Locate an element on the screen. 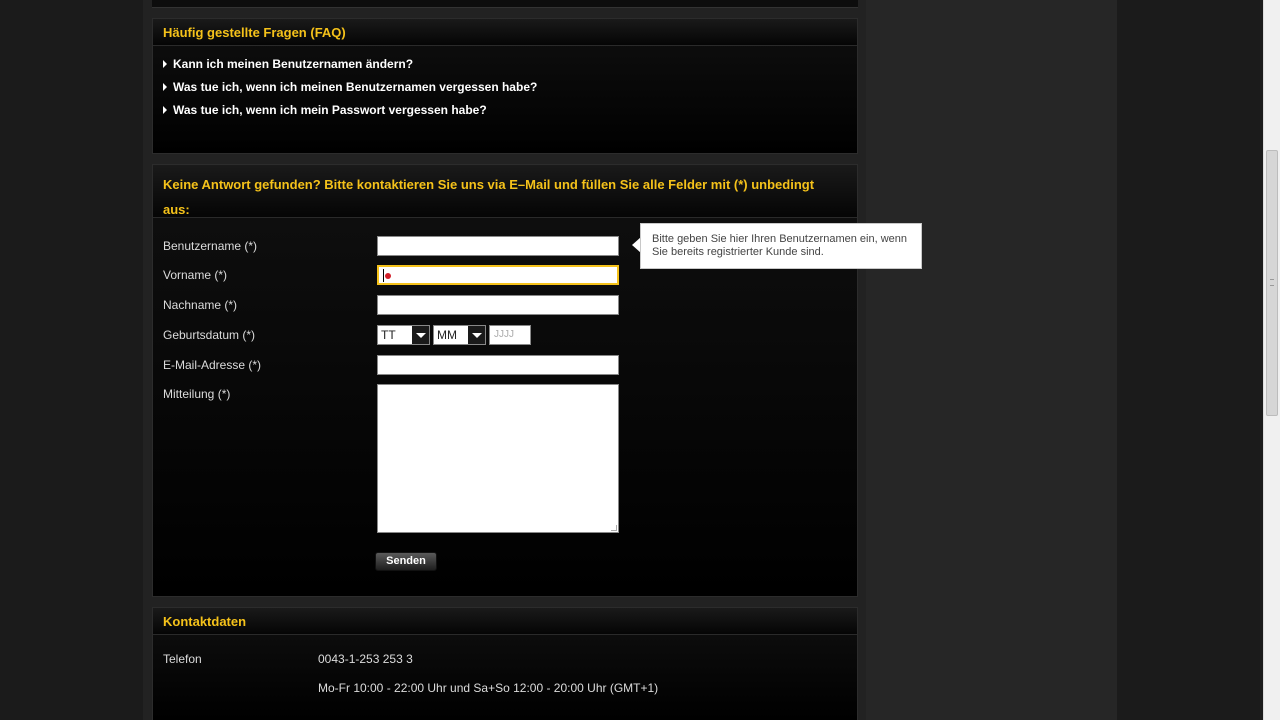  grip-icon is located at coordinates (1272, 282).